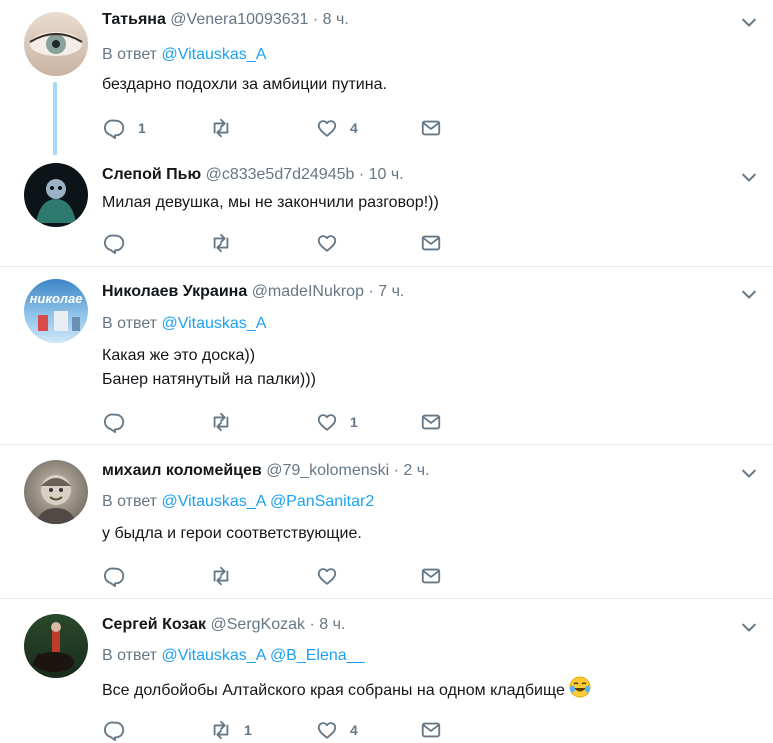  I want to click on tweet-header: михаил коломейцев @79_kolomenski · 2 ч., so click(266, 471).